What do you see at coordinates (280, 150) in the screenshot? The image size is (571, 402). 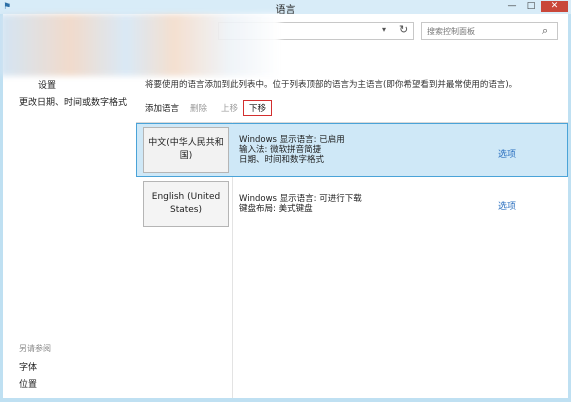 I see `detail-line: 输入法: 微软拼音简捷` at bounding box center [280, 150].